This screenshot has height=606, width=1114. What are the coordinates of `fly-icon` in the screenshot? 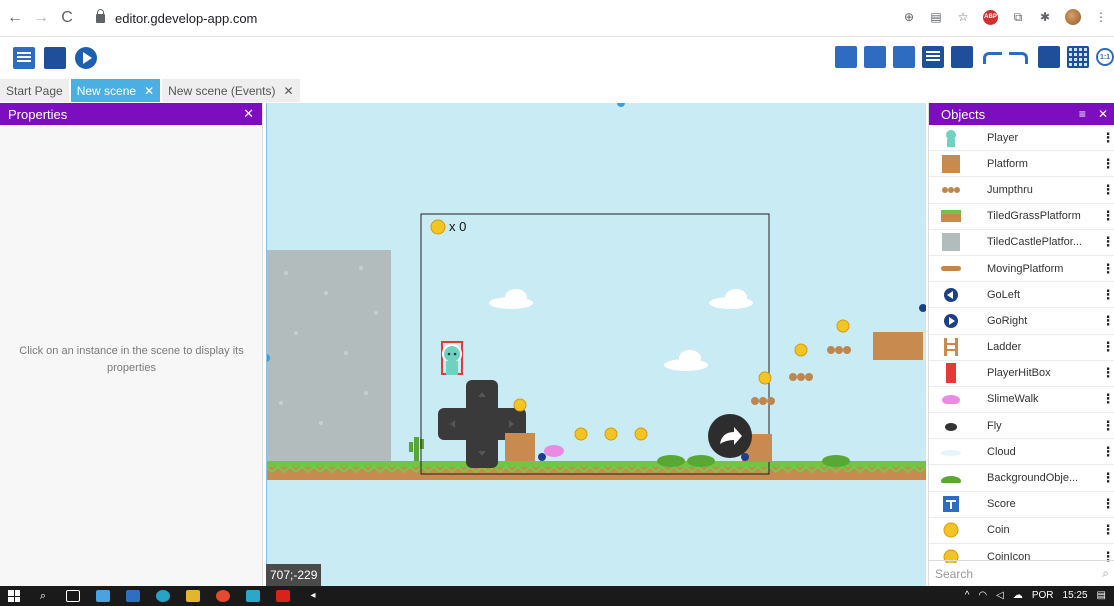 It's located at (951, 426).